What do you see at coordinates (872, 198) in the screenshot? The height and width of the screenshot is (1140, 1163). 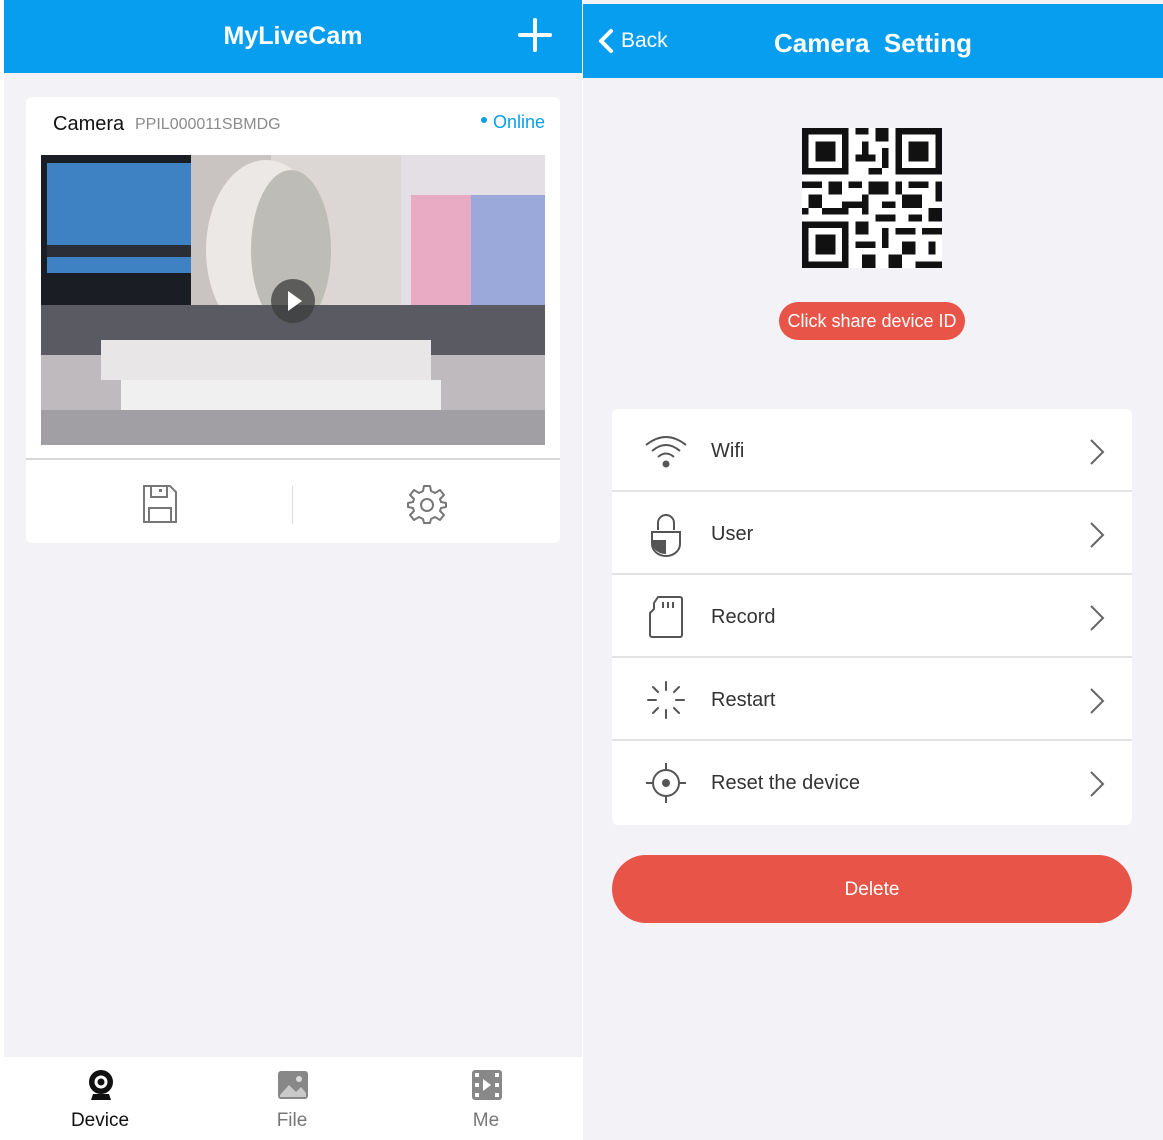 I see `qr-code-icon` at bounding box center [872, 198].